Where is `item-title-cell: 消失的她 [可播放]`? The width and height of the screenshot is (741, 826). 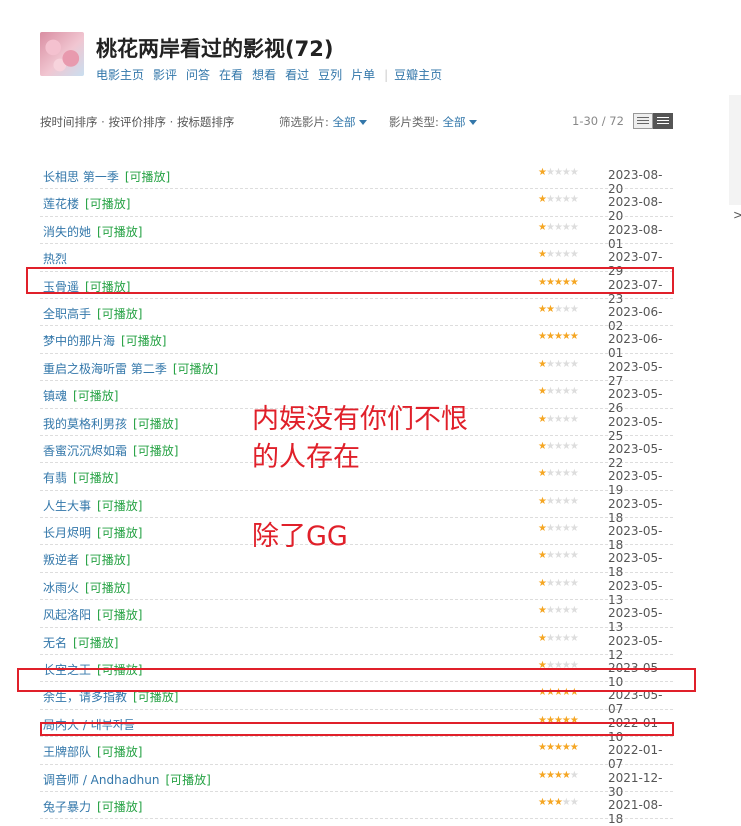
item-title-cell: 消失的她 [可播放] is located at coordinates (92, 231).